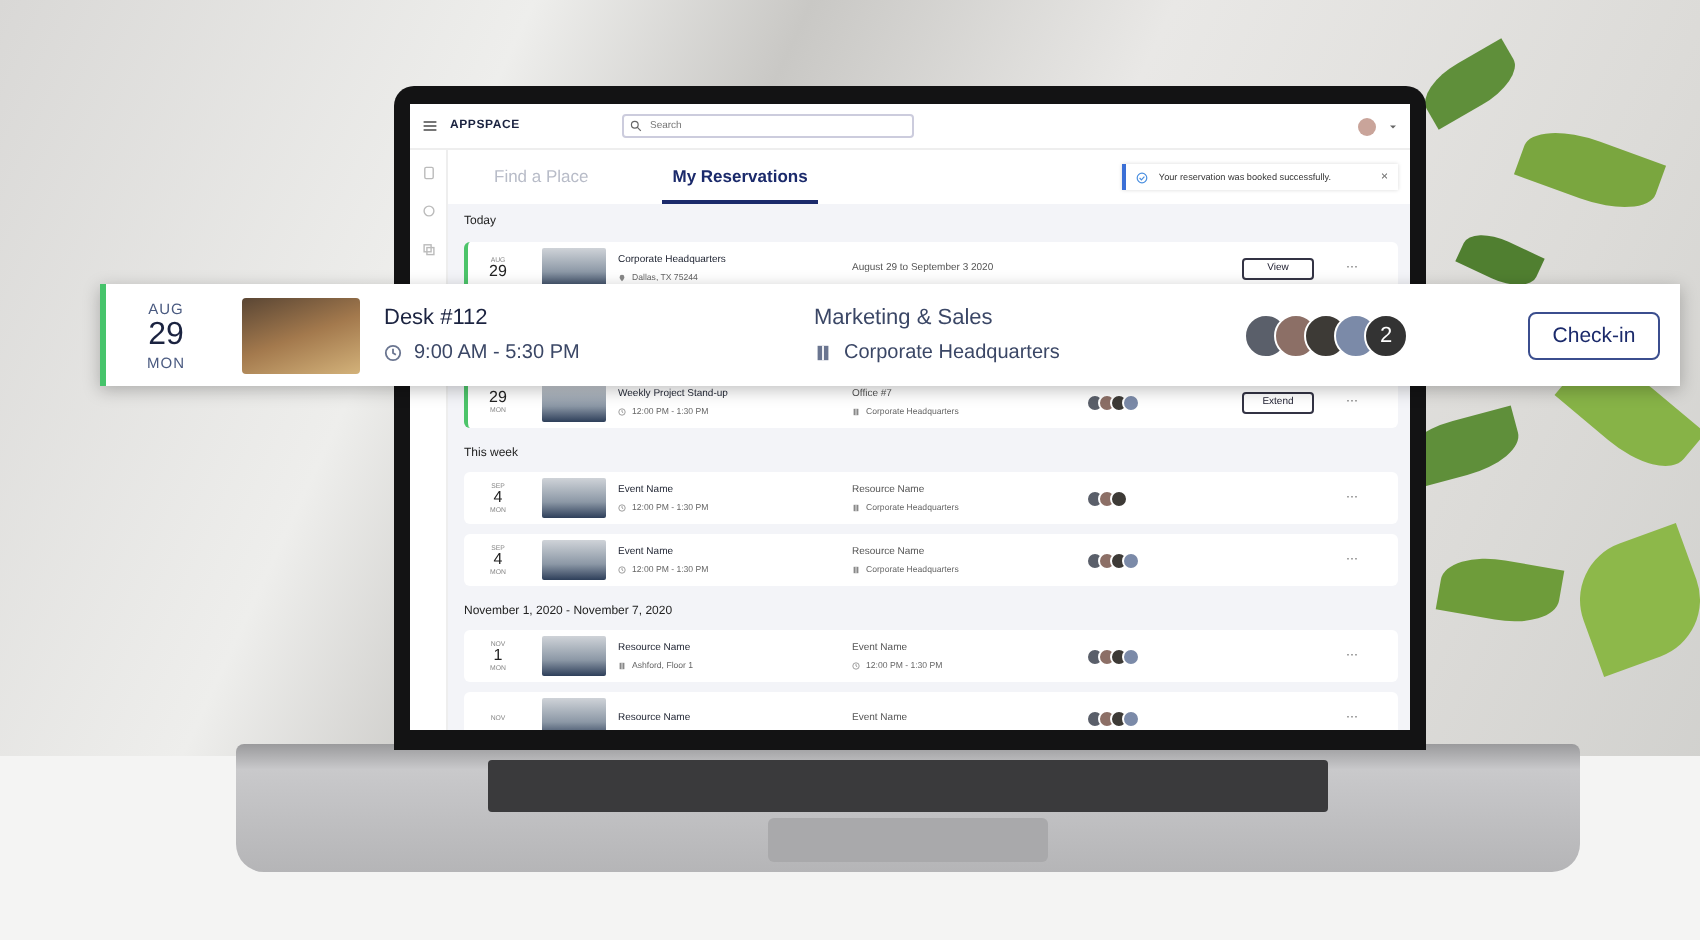 The width and height of the screenshot is (1700, 940). What do you see at coordinates (430, 126) in the screenshot?
I see `menu-icon` at bounding box center [430, 126].